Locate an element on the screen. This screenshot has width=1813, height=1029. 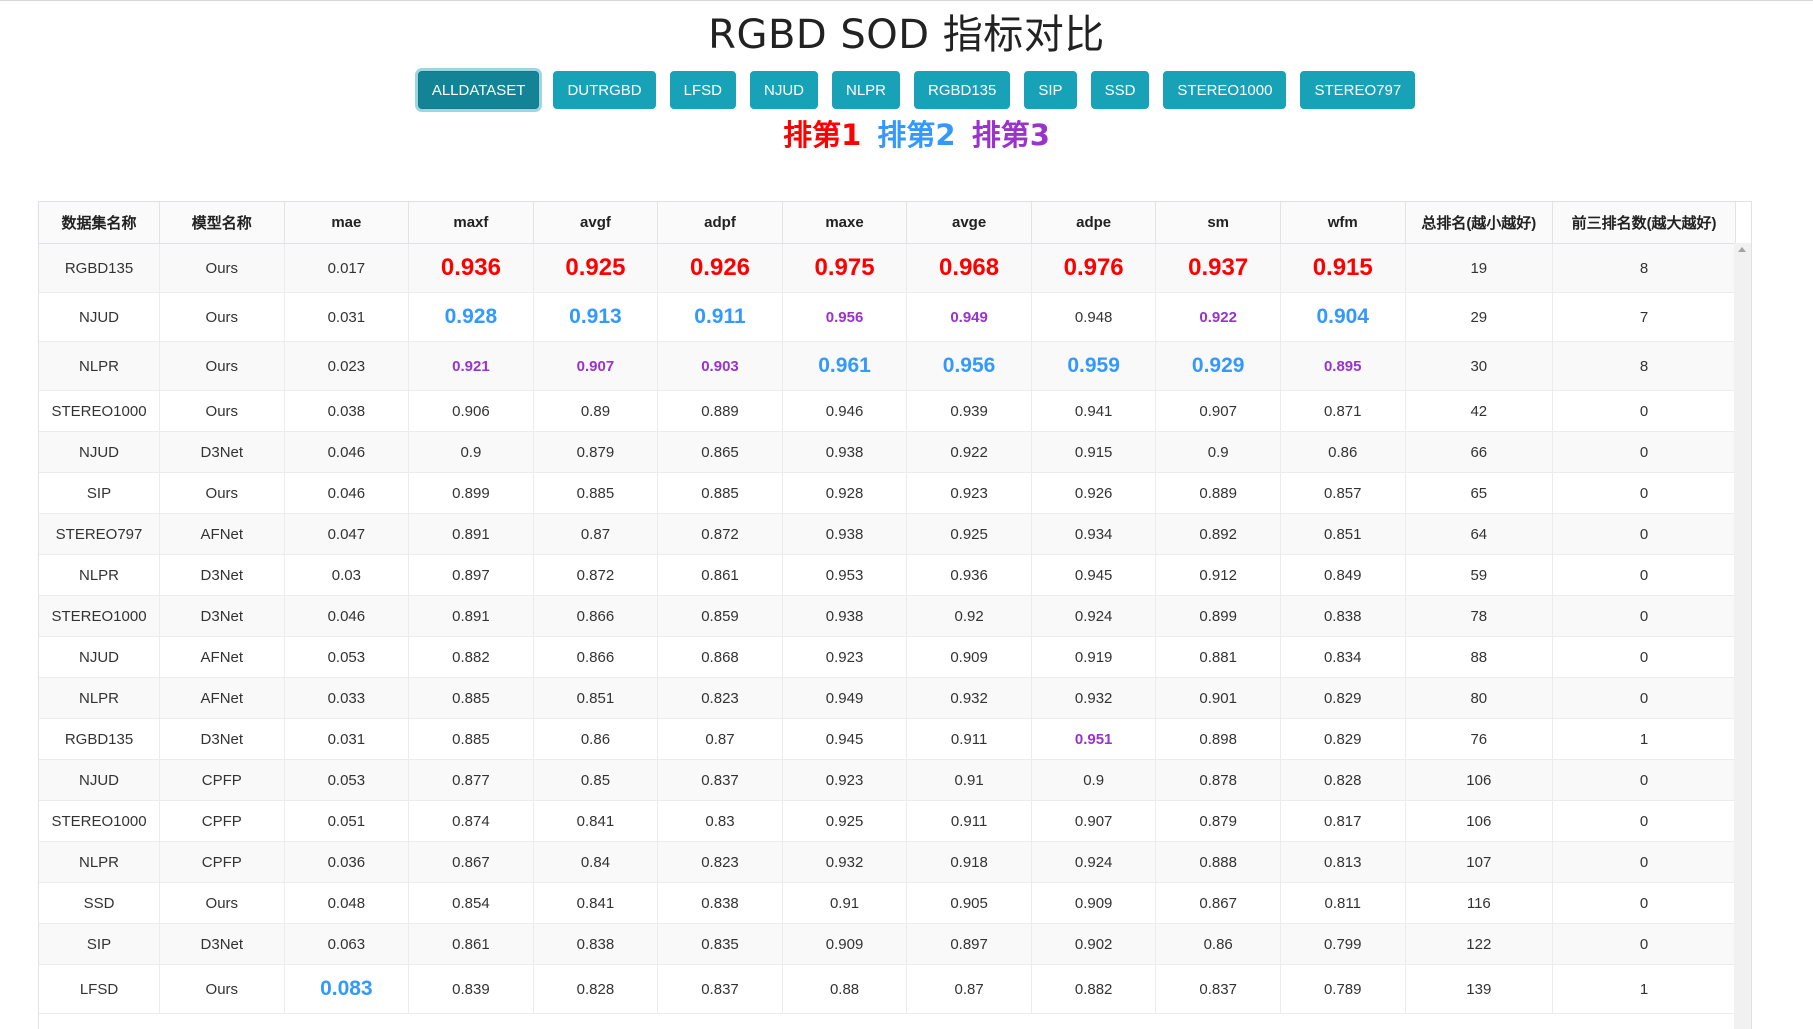
table-cell: 0.89 is located at coordinates (596, 411).